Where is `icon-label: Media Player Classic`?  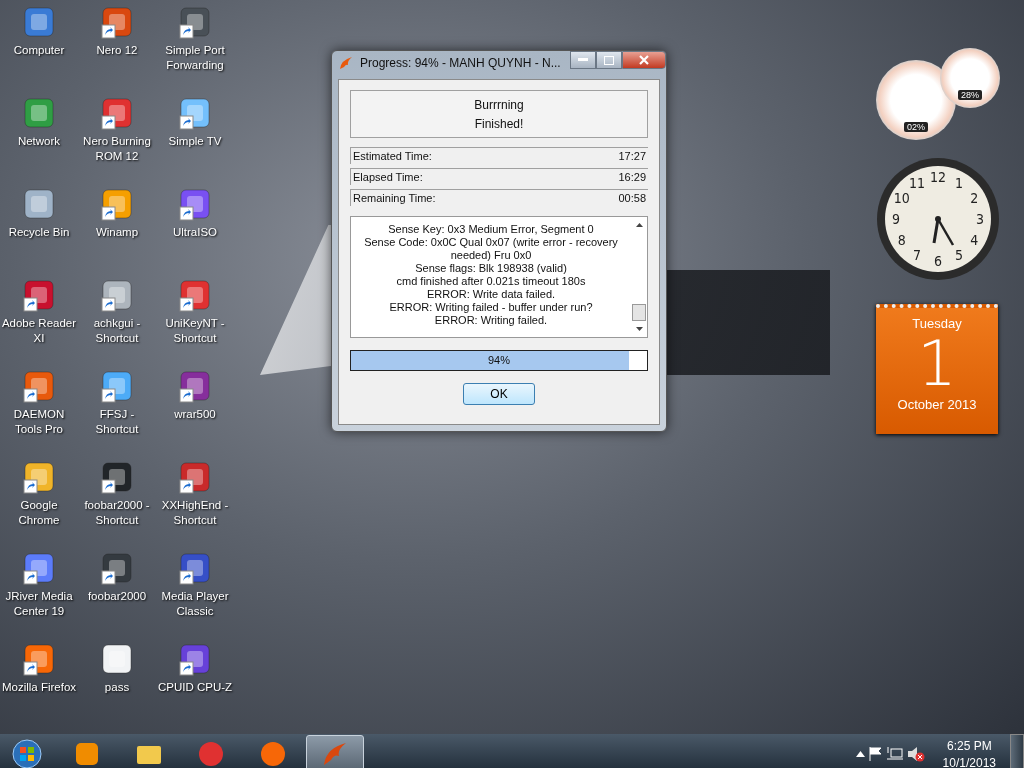
icon-label: Media Player Classic is located at coordinates (195, 604).